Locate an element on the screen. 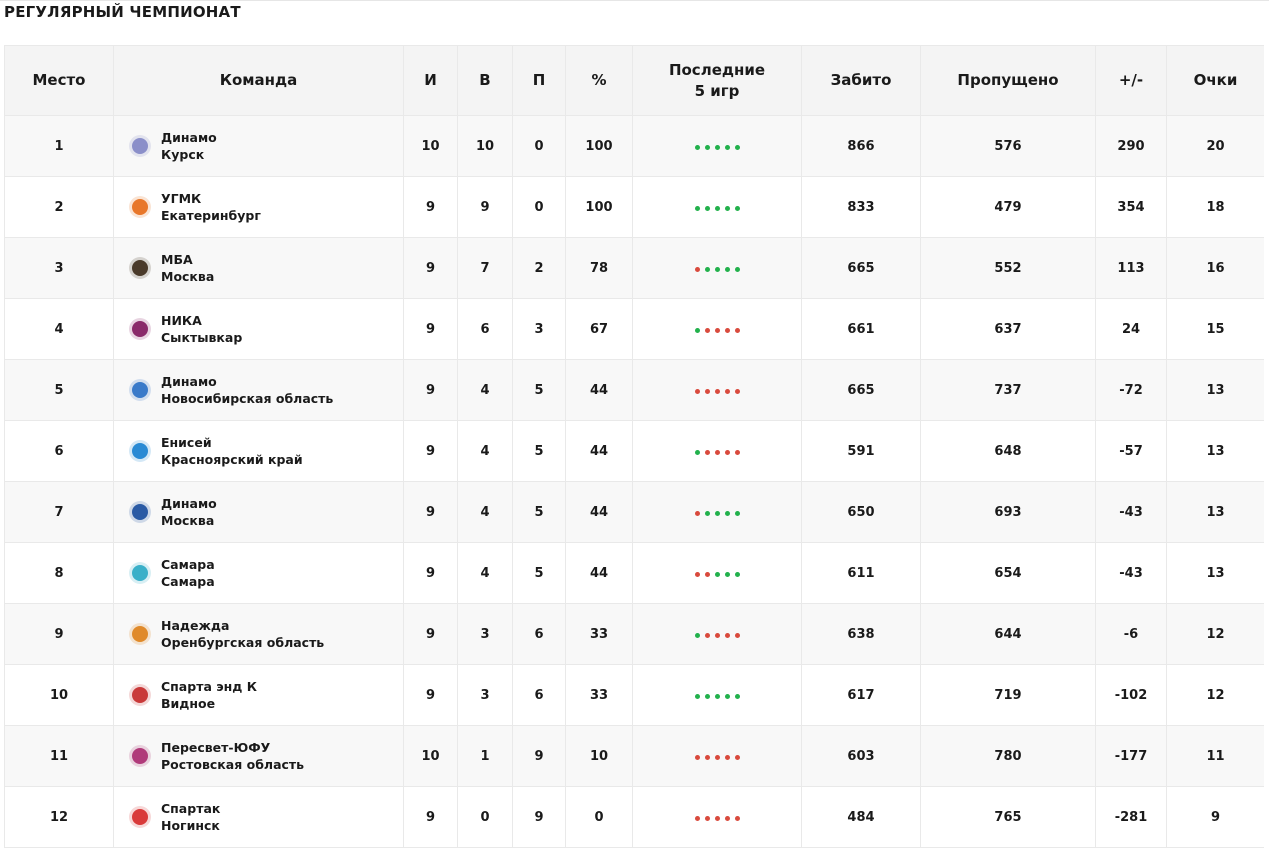  team-cell: Енисей Красноярский край is located at coordinates (258, 451).